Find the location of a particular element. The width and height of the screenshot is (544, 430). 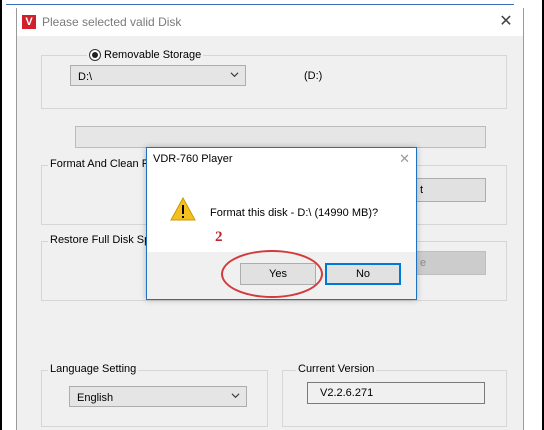

radio-selected-icon is located at coordinates (95, 55).